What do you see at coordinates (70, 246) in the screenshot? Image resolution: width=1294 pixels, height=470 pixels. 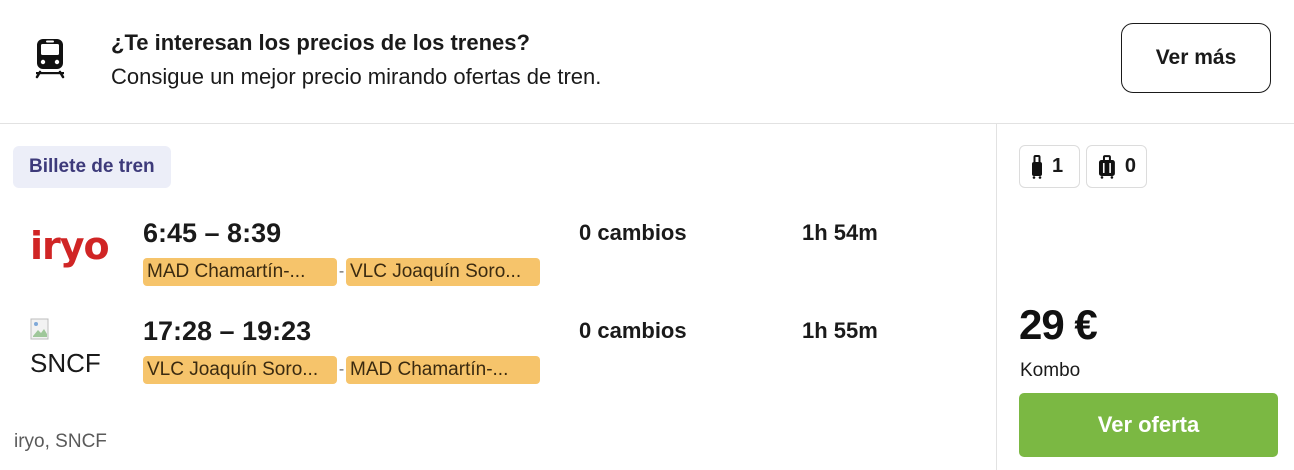 I see `iryo-logo: iryo` at bounding box center [70, 246].